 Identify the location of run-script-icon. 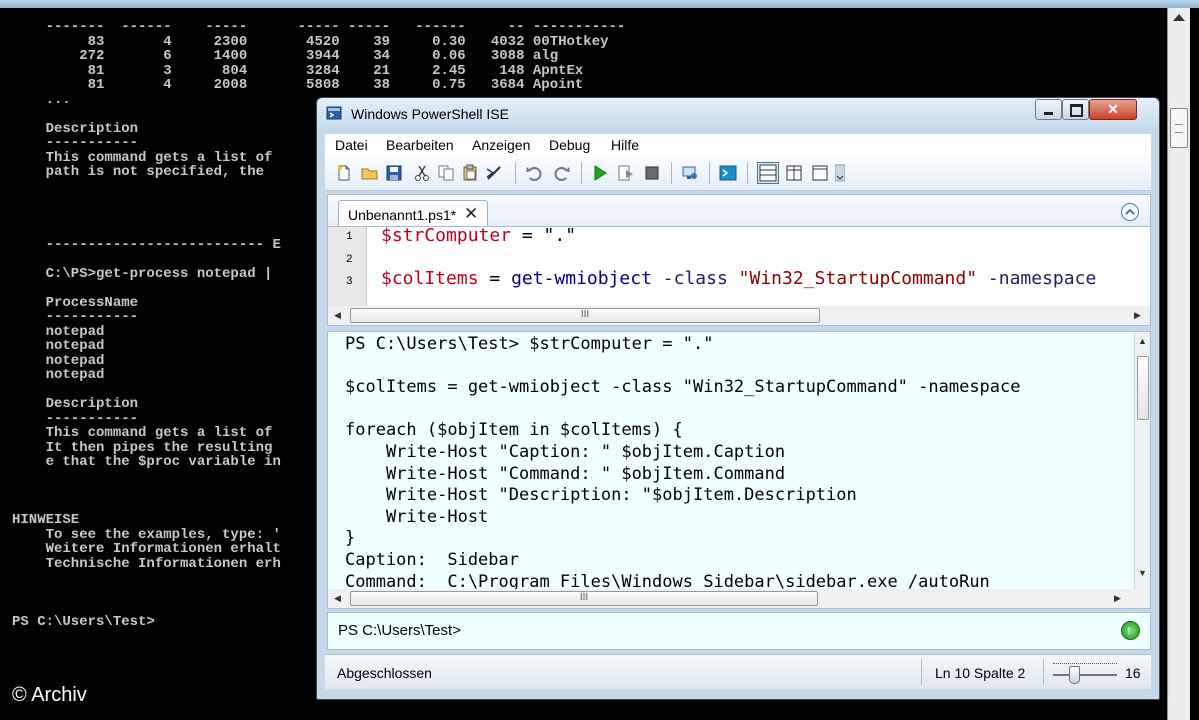
(600, 173).